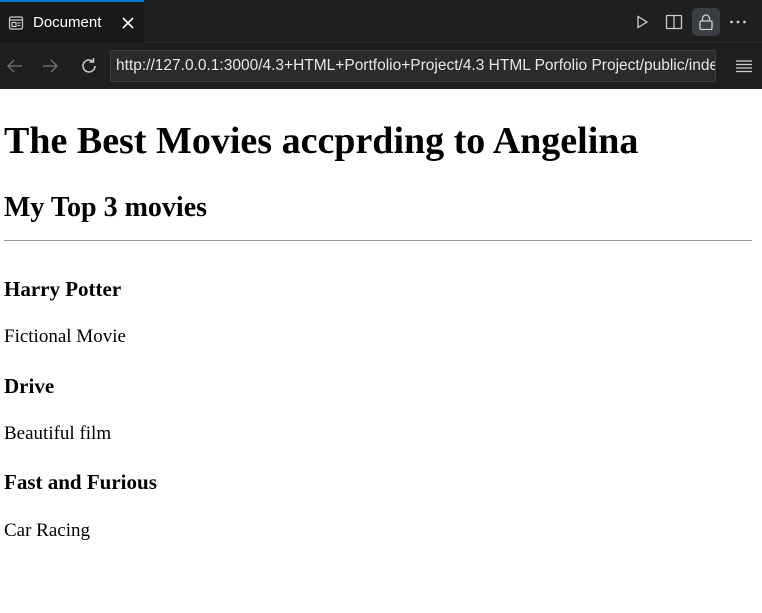 This screenshot has height=613, width=762. I want to click on page-subheading: My Top 3 movies, so click(106, 207).